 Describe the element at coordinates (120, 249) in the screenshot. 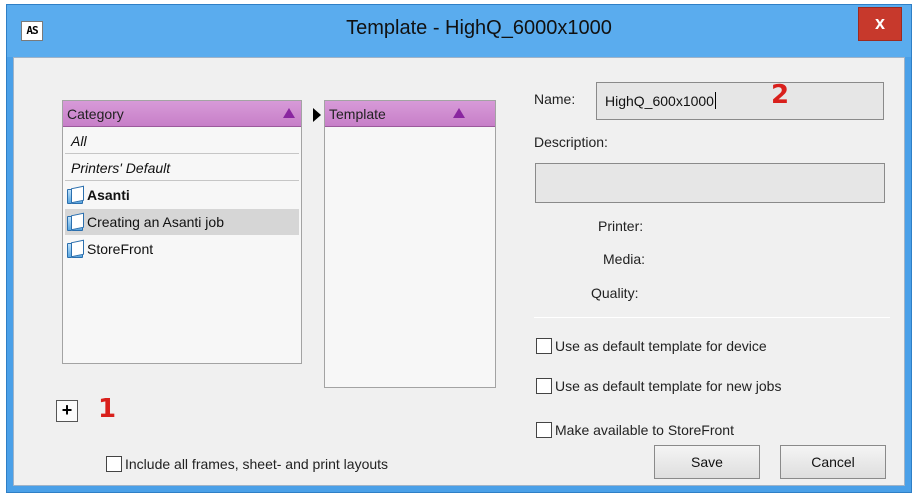

I see `category-item-label: StoreFront` at that location.